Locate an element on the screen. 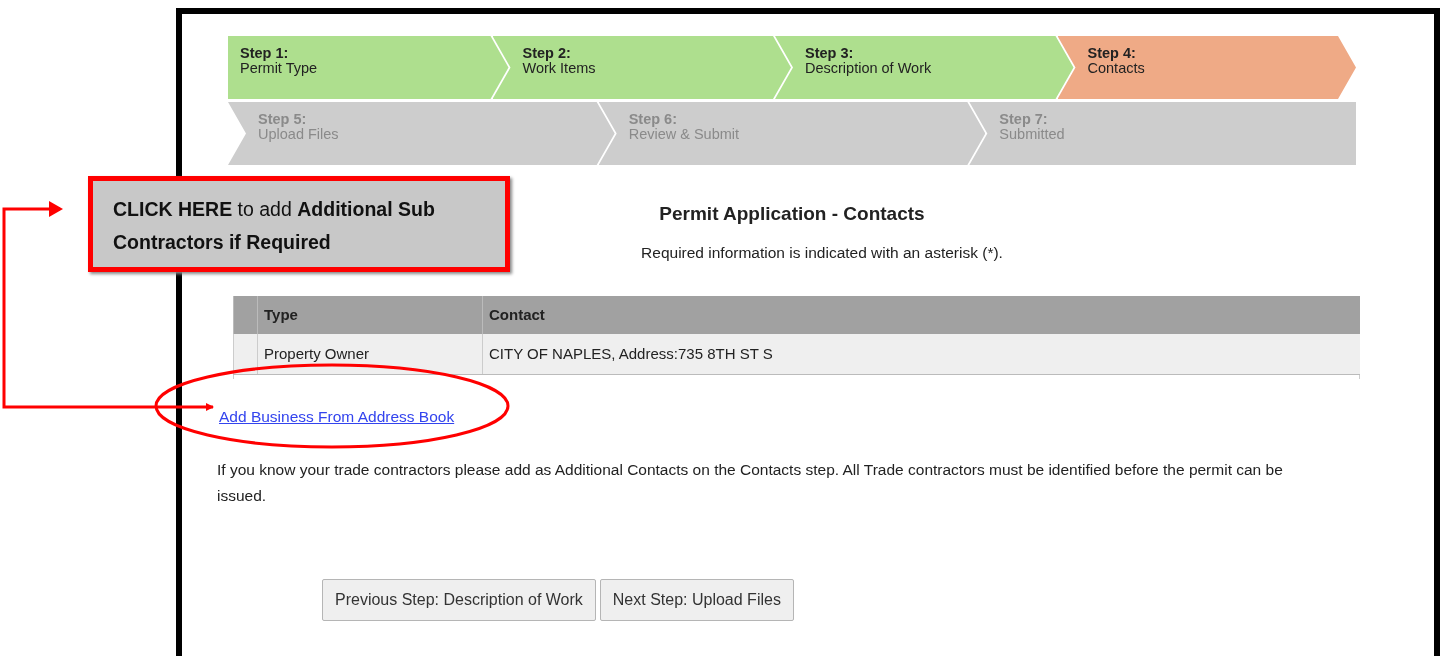 This screenshot has width=1446, height=656. step-tab: Step 2: Work Items is located at coordinates (641, 67).